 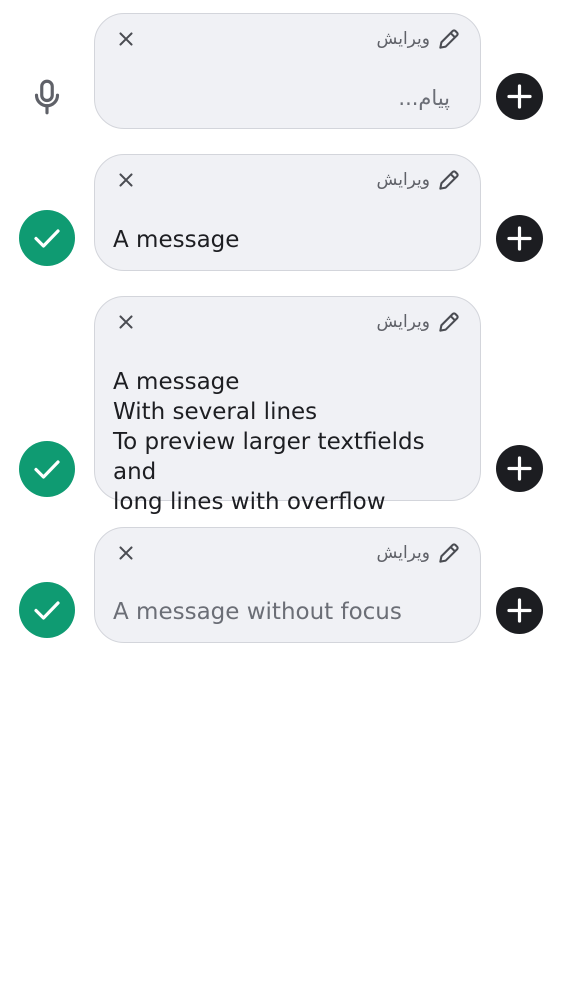 I want to click on message-input: A message, so click(x=287, y=240).